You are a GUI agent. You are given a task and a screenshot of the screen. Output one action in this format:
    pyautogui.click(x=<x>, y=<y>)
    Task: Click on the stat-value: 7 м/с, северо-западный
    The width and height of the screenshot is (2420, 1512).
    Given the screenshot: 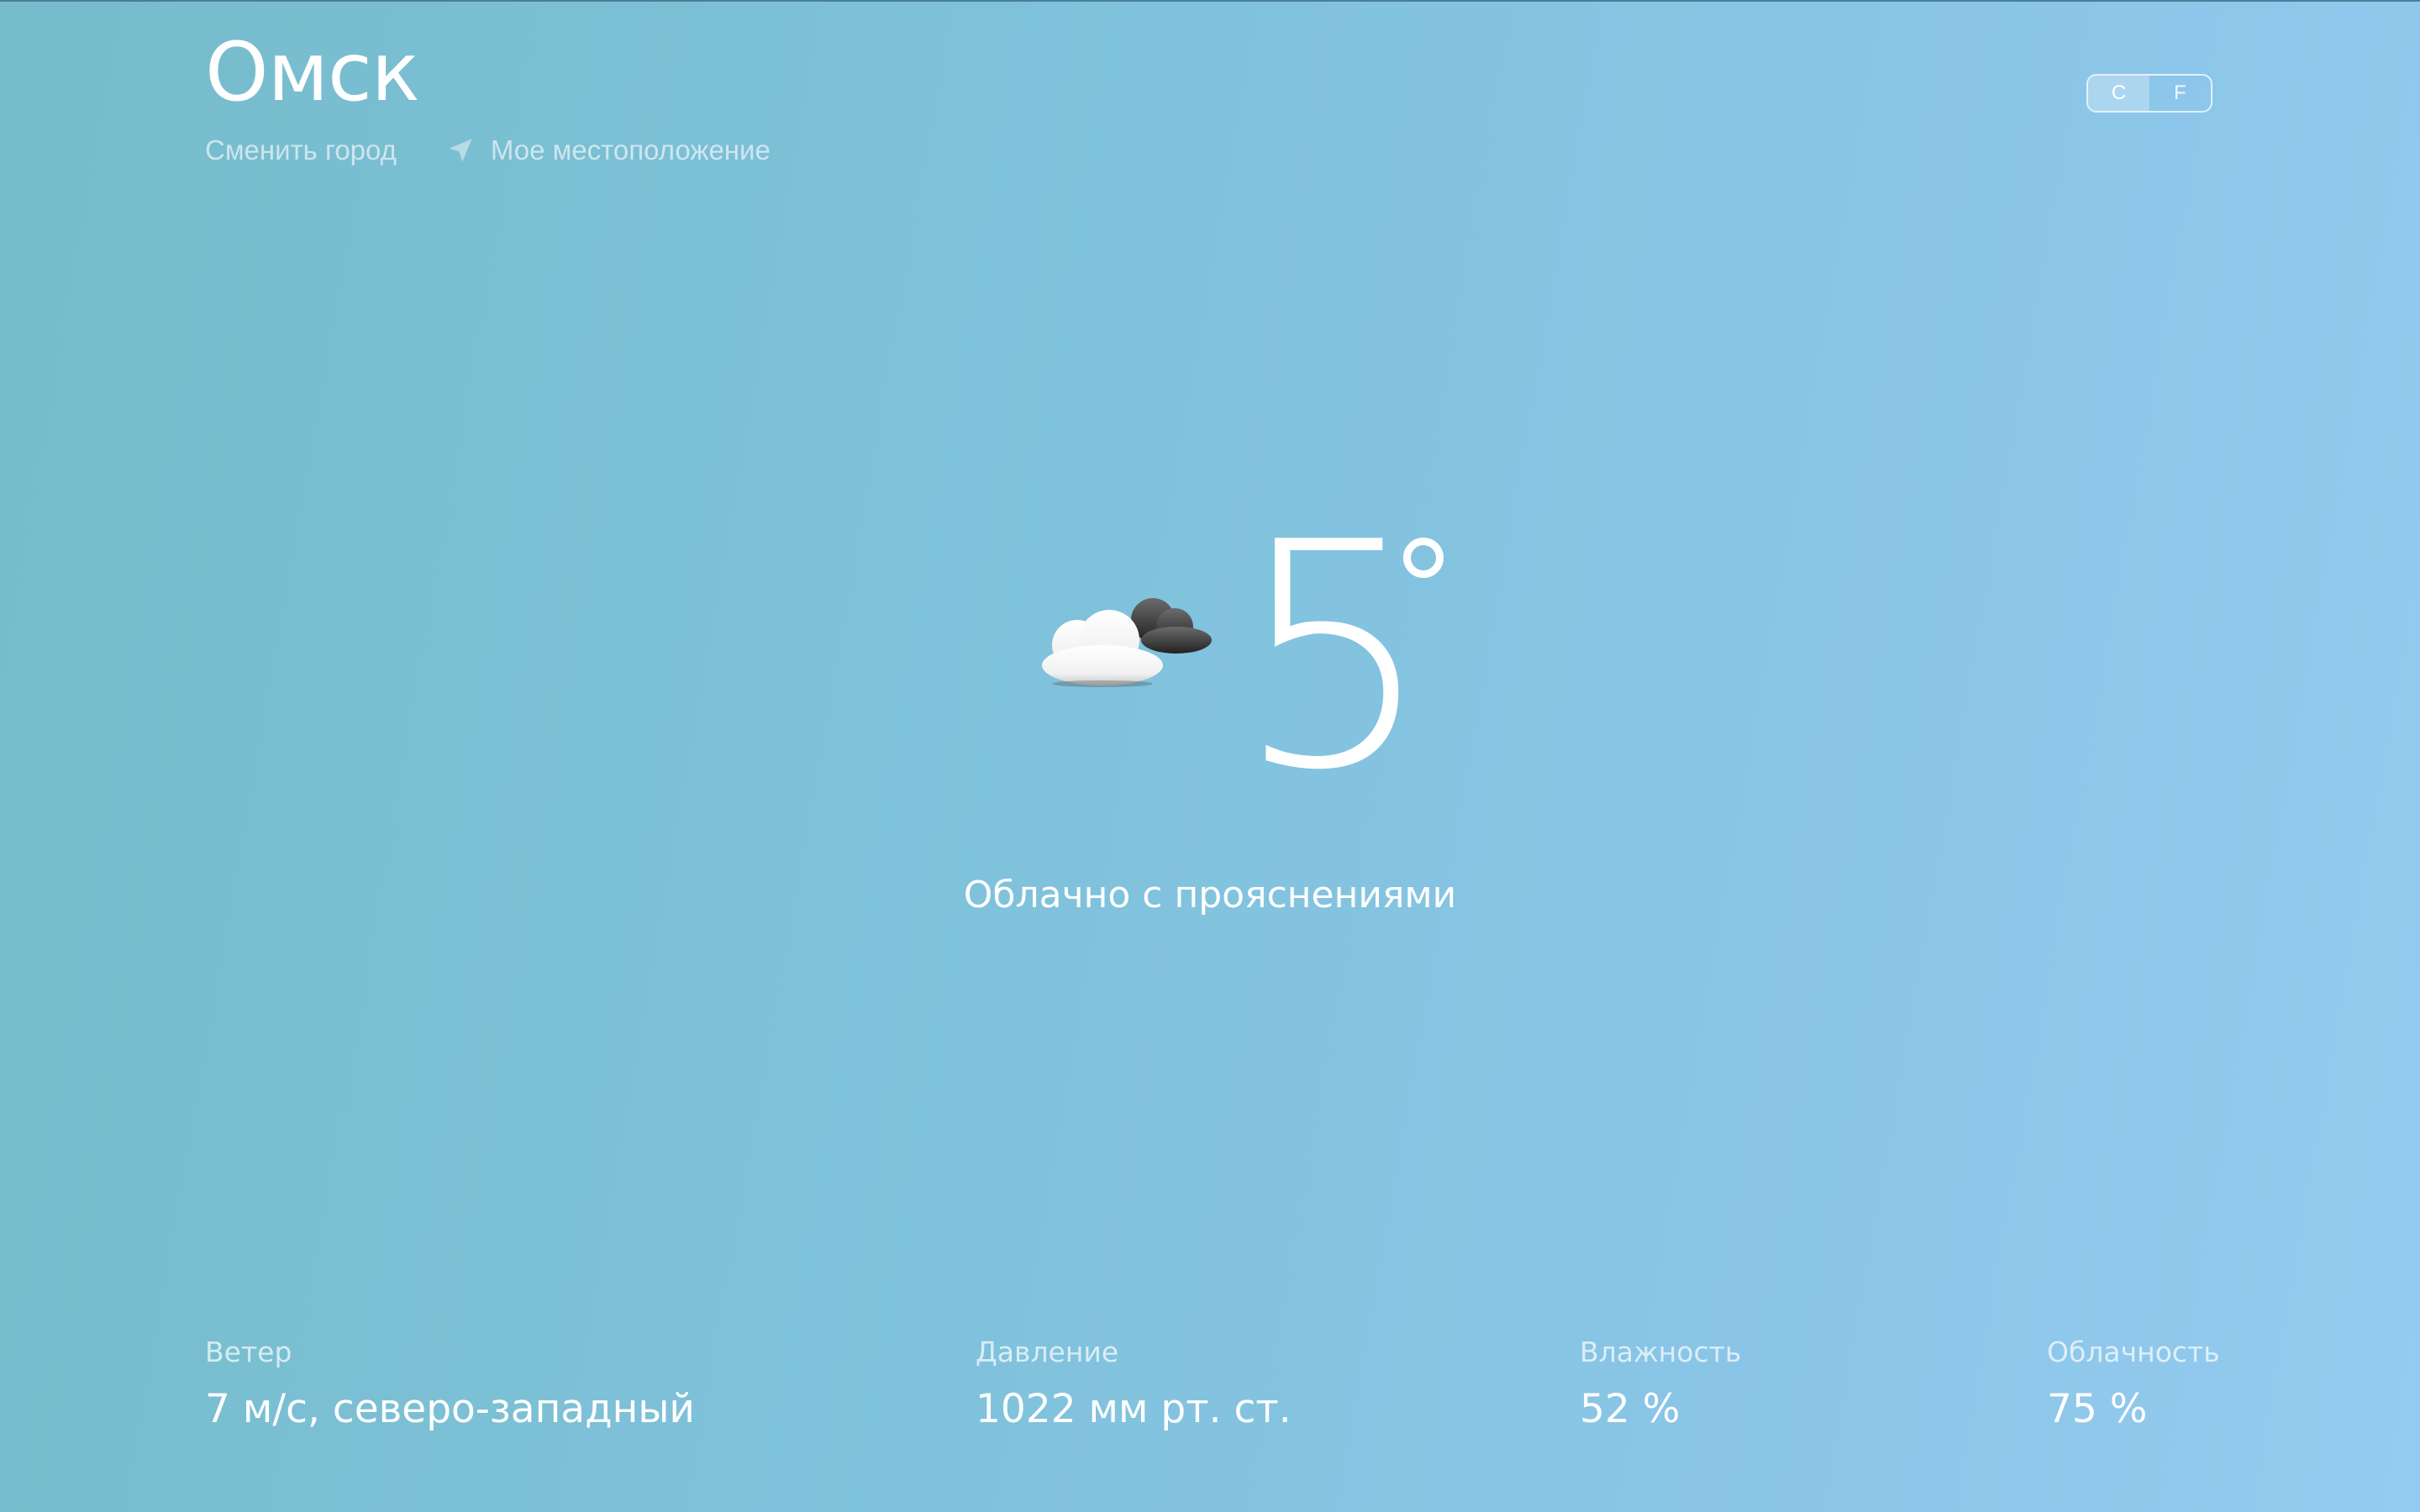 What is the action you would take?
    pyautogui.click(x=450, y=1409)
    